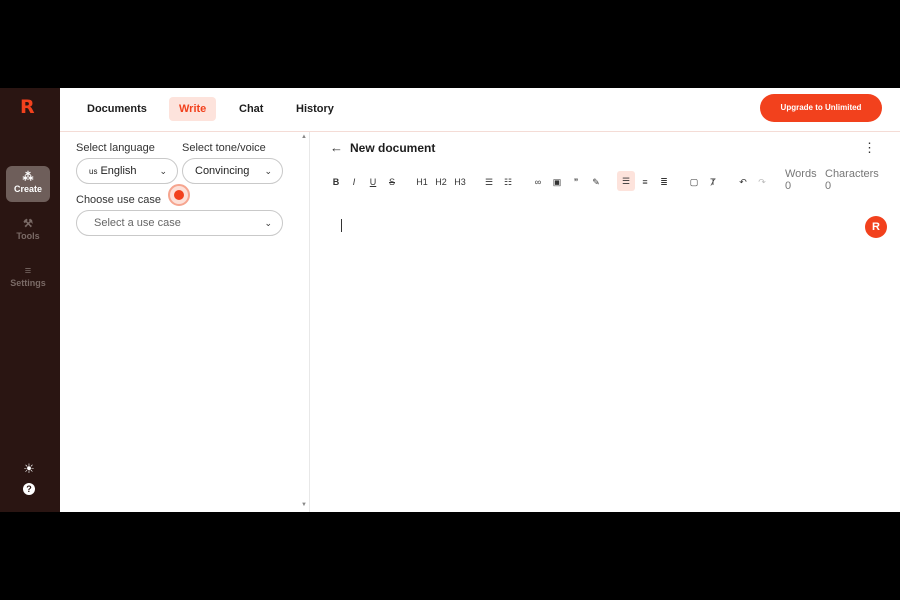 The width and height of the screenshot is (900, 600). Describe the element at coordinates (538, 182) in the screenshot. I see `link-icon: ∞` at that location.